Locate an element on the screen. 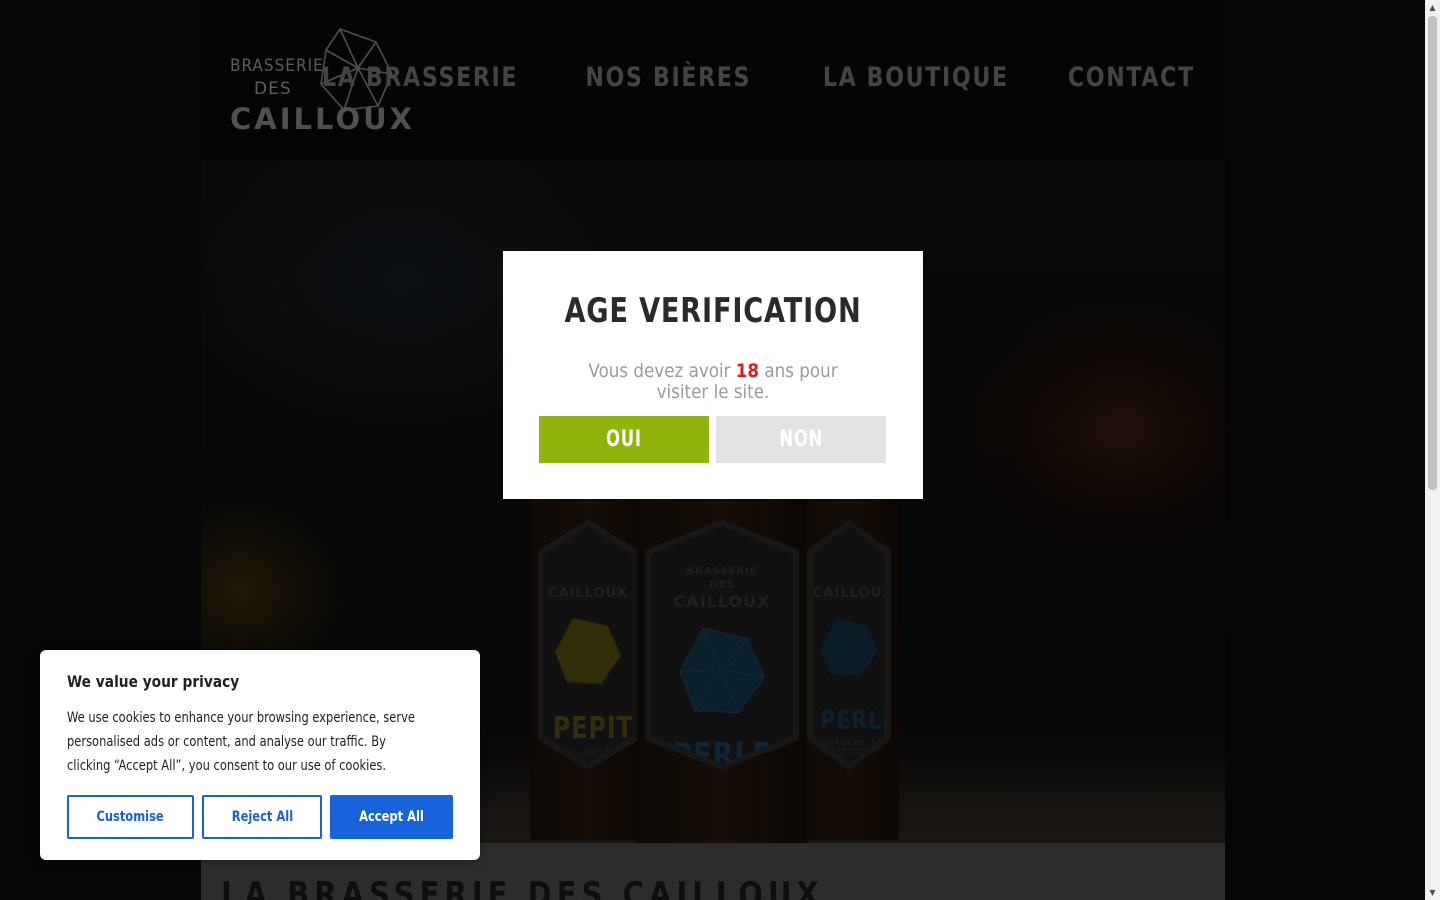  cookie-customise-label: Customise is located at coordinates (130, 817).